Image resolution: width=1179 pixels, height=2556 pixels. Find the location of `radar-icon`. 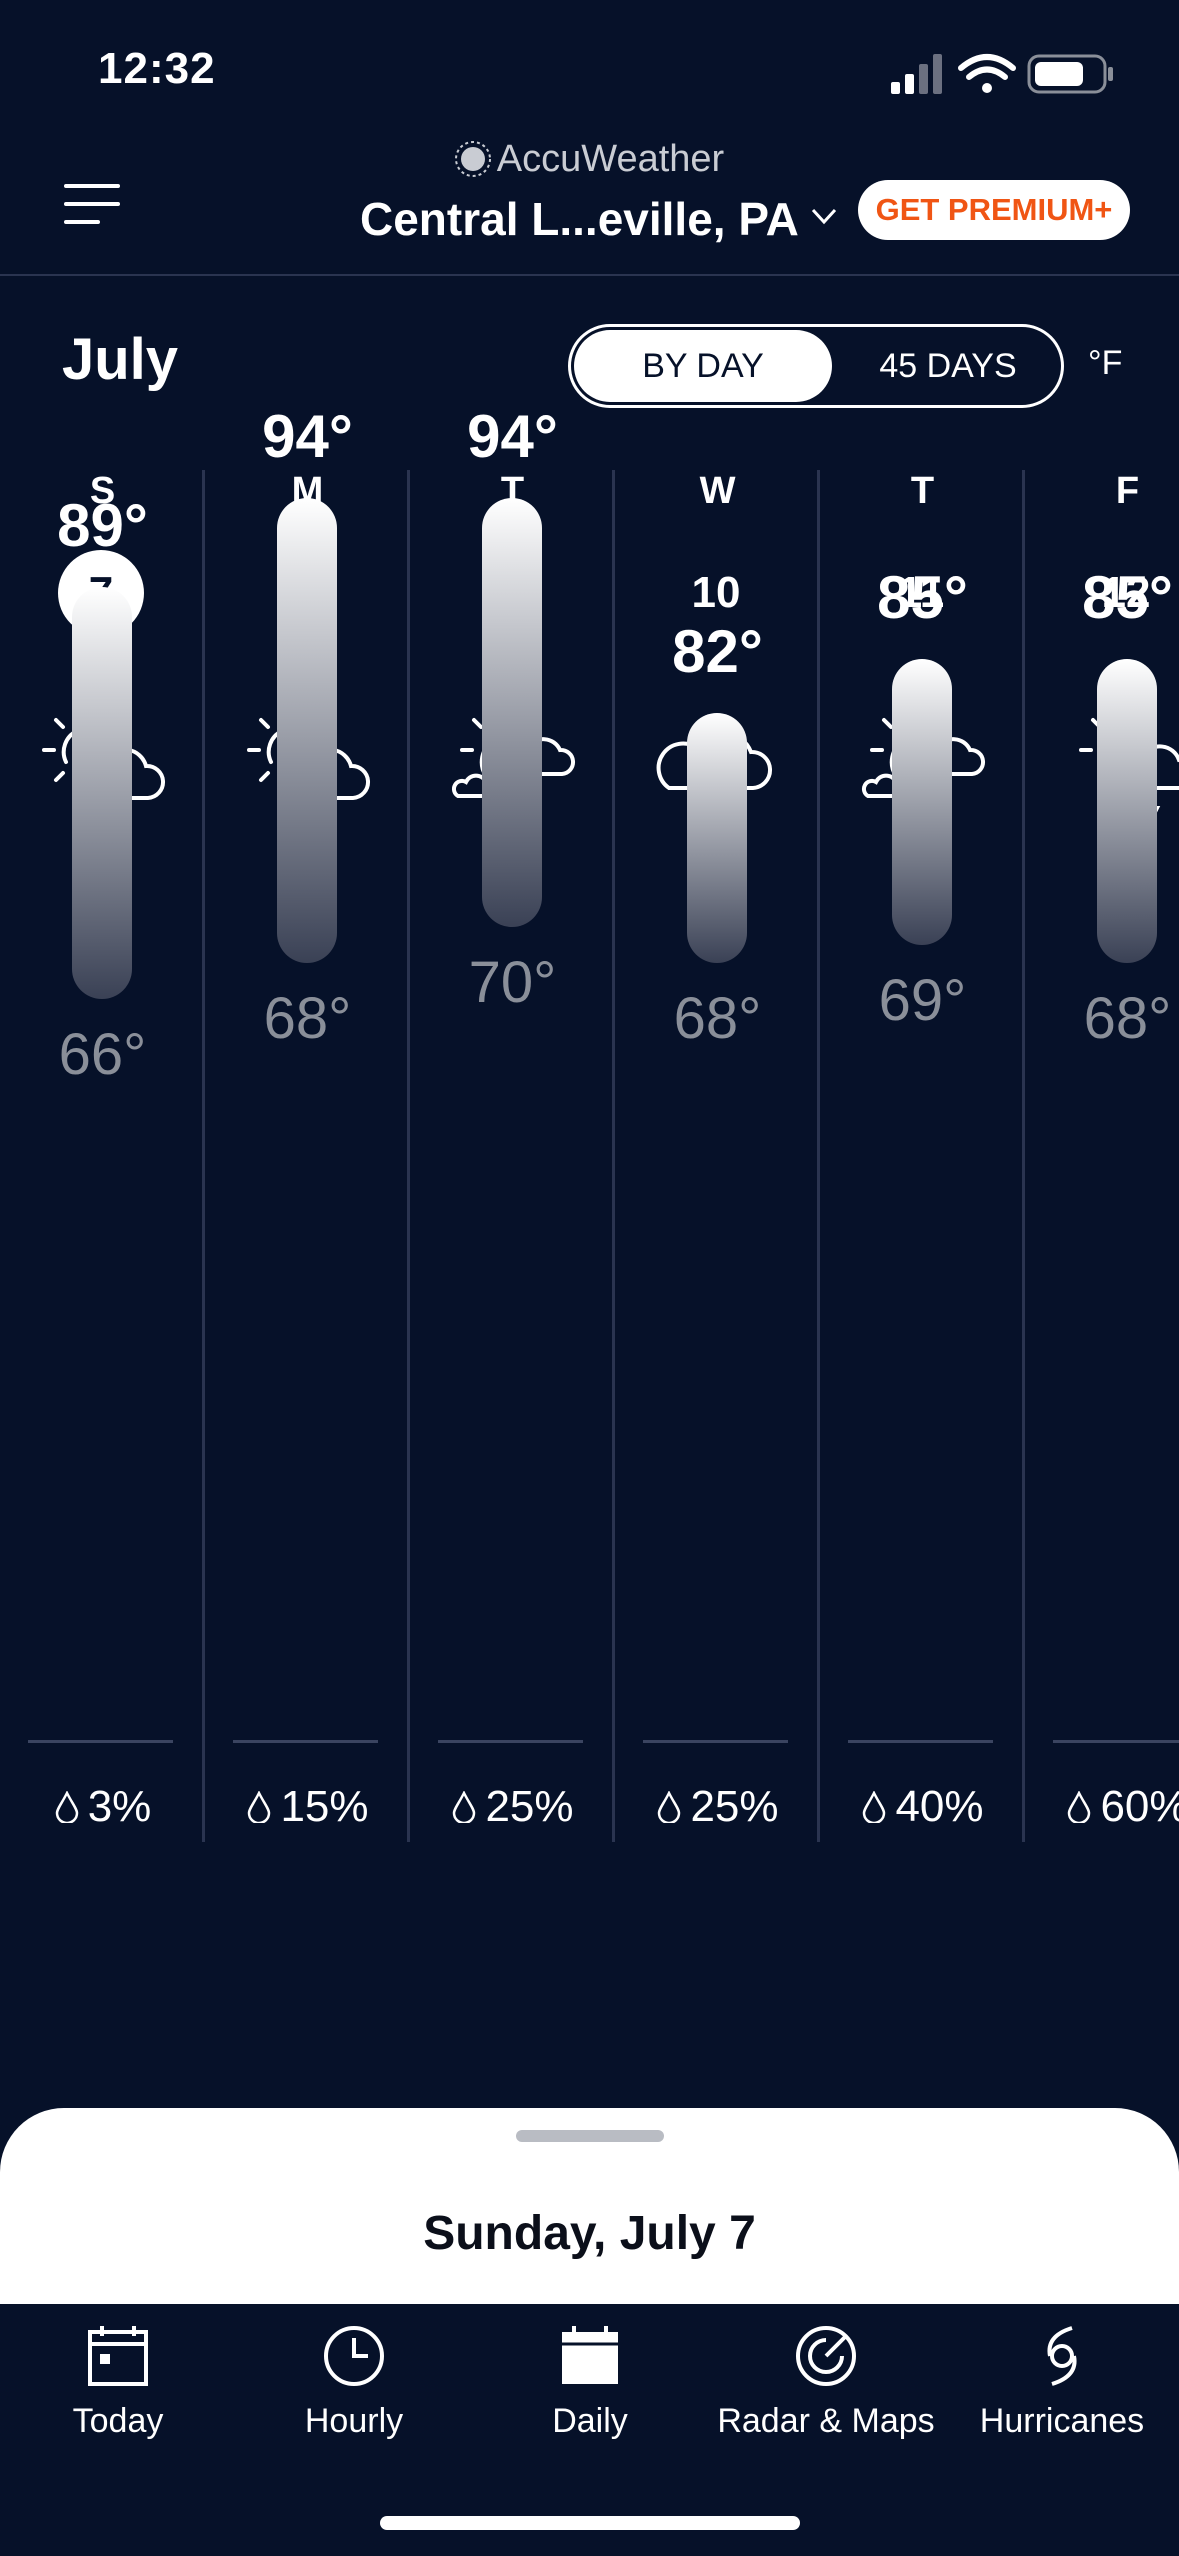

radar-icon is located at coordinates (826, 2356).